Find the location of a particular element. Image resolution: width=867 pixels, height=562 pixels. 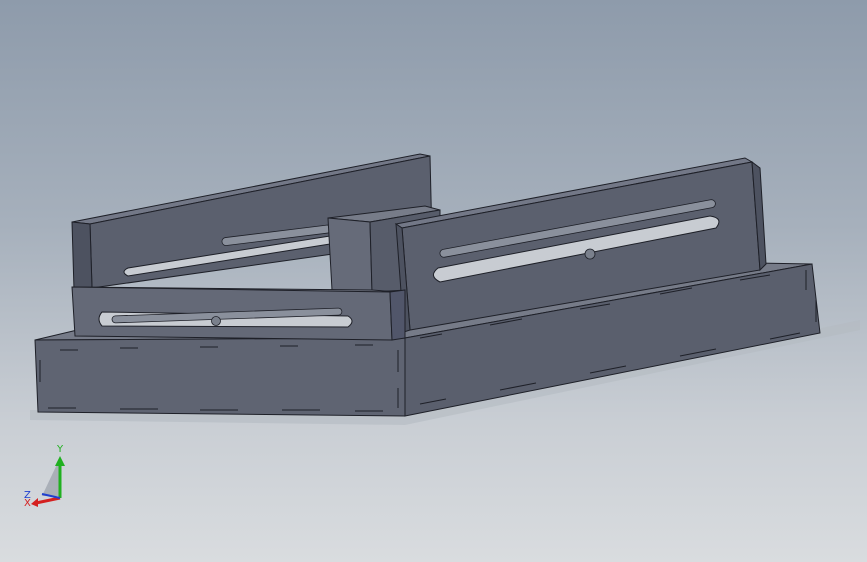

y-axis-label: Y is located at coordinates (60, 449).